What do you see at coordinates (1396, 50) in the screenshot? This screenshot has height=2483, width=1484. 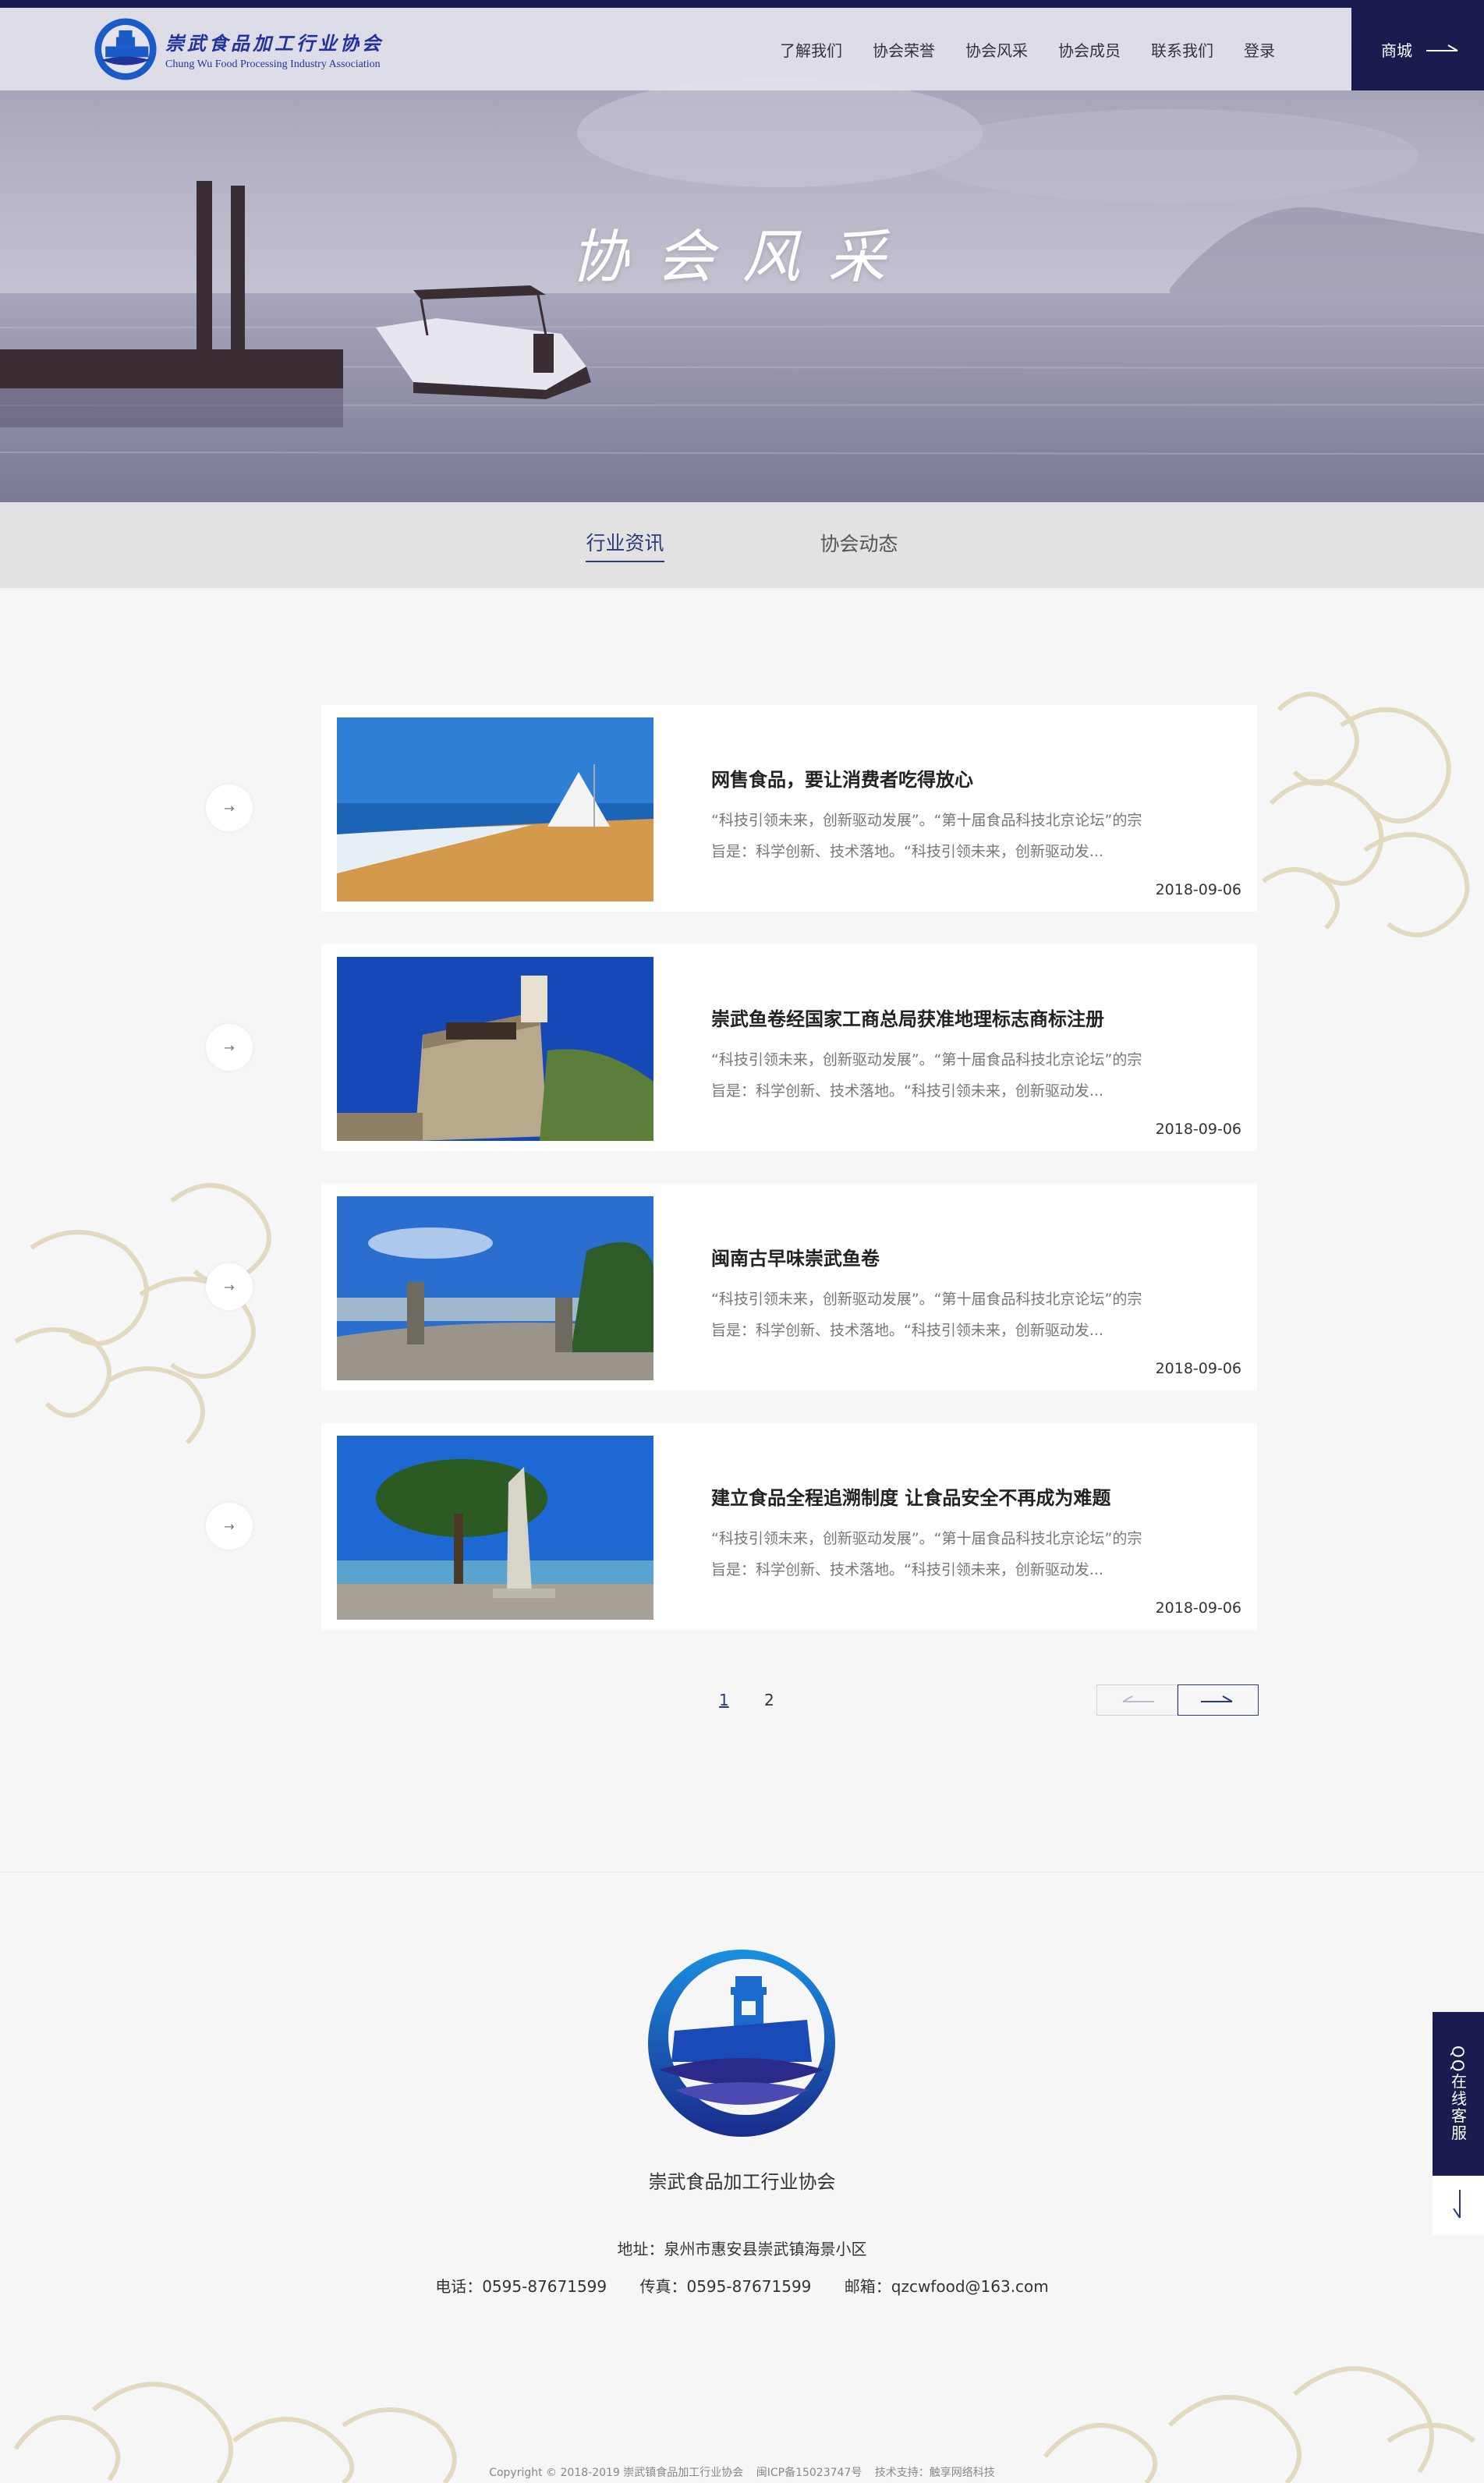 I see `shop-label: 商城` at bounding box center [1396, 50].